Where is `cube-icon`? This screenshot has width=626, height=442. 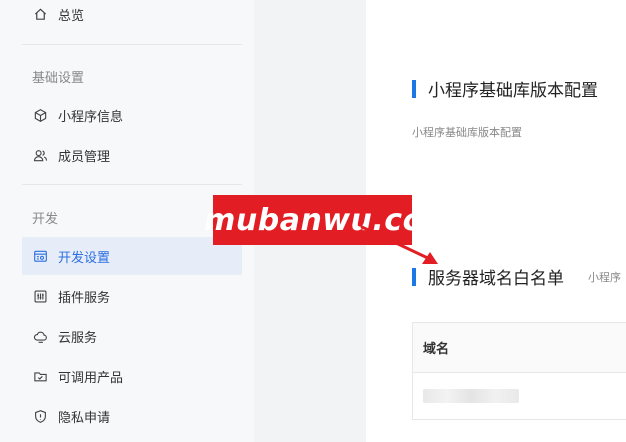
cube-icon is located at coordinates (40, 115).